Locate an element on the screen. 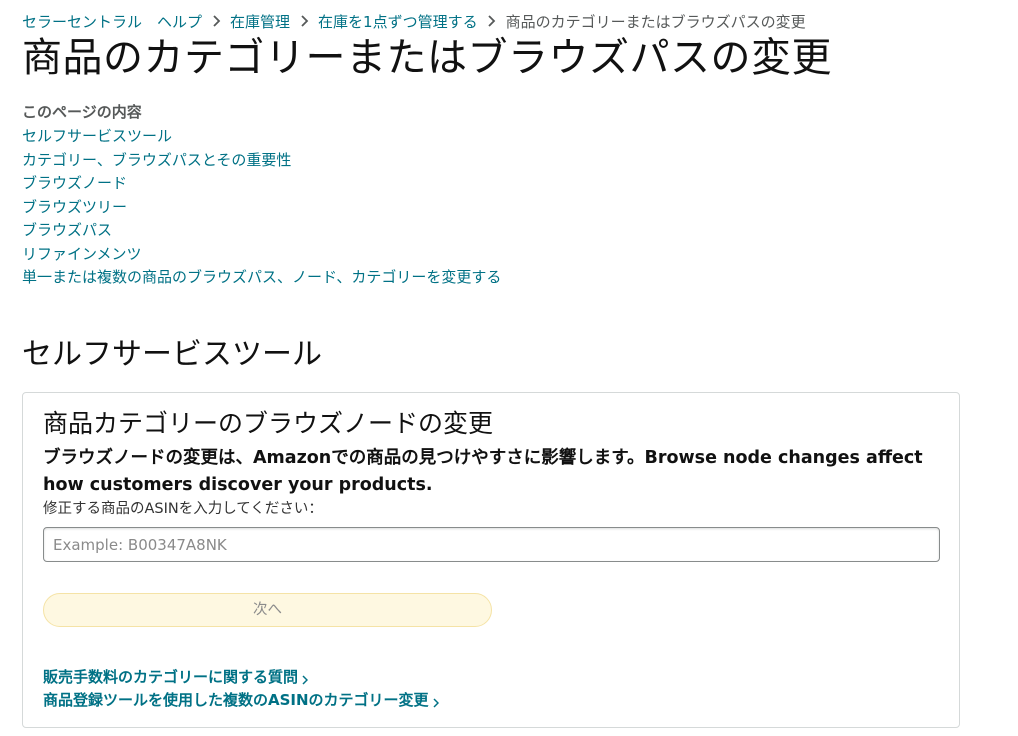  breadcrumb-seller-central-help: セラーセントラル ヘルプ is located at coordinates (112, 21).